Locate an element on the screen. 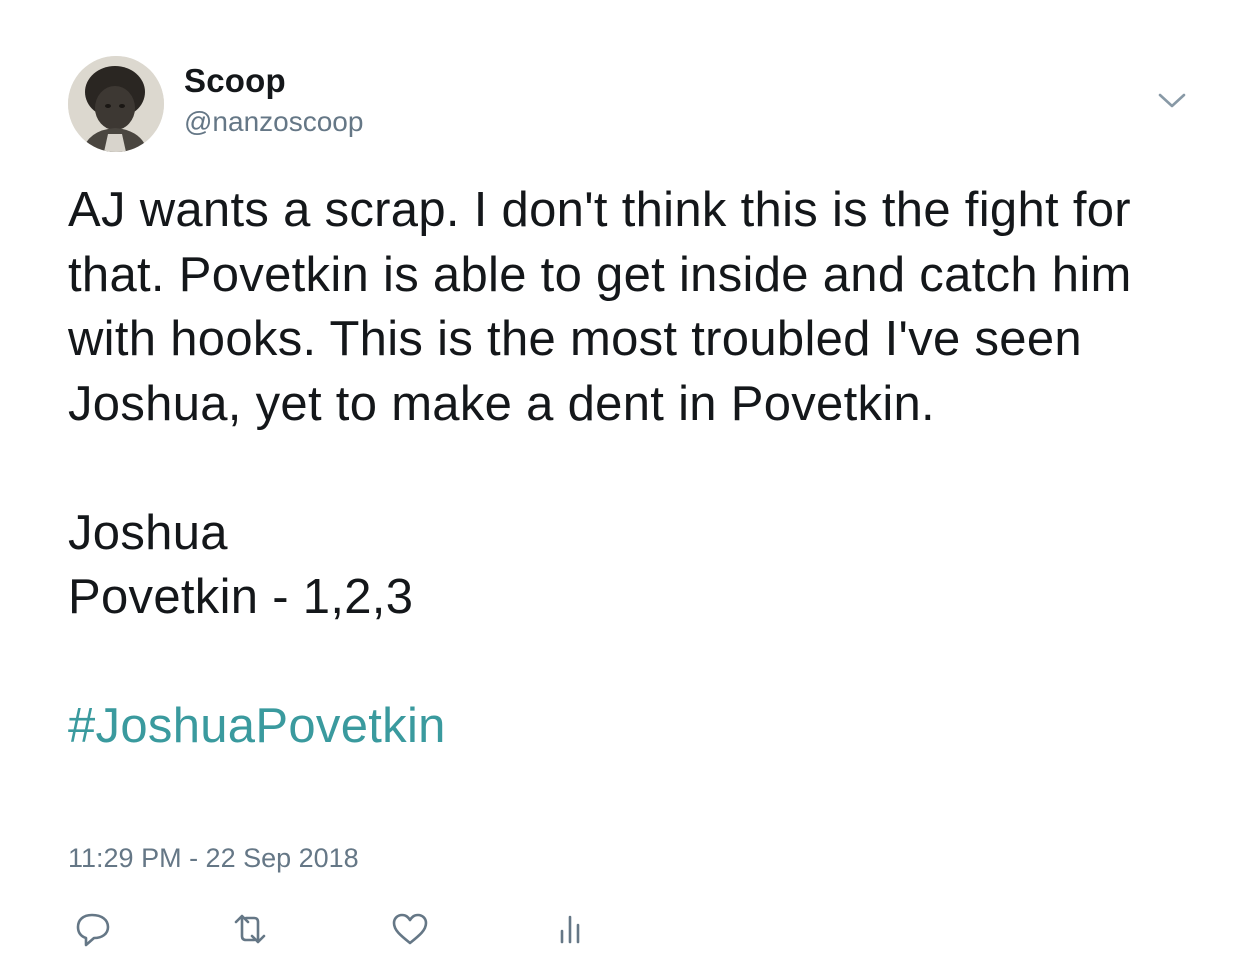 This screenshot has width=1260, height=976. avatar-photo is located at coordinates (116, 104).